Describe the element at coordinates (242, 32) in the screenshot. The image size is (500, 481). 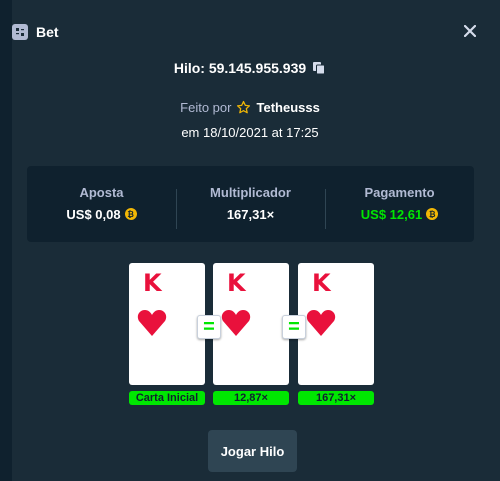
I see `modal-header: Bet` at that location.